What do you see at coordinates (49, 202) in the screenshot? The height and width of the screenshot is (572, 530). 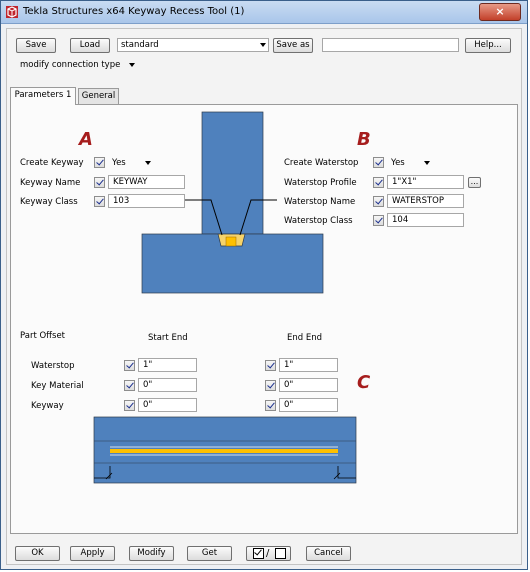 I see `keyway-class-label: Keyway Class` at bounding box center [49, 202].